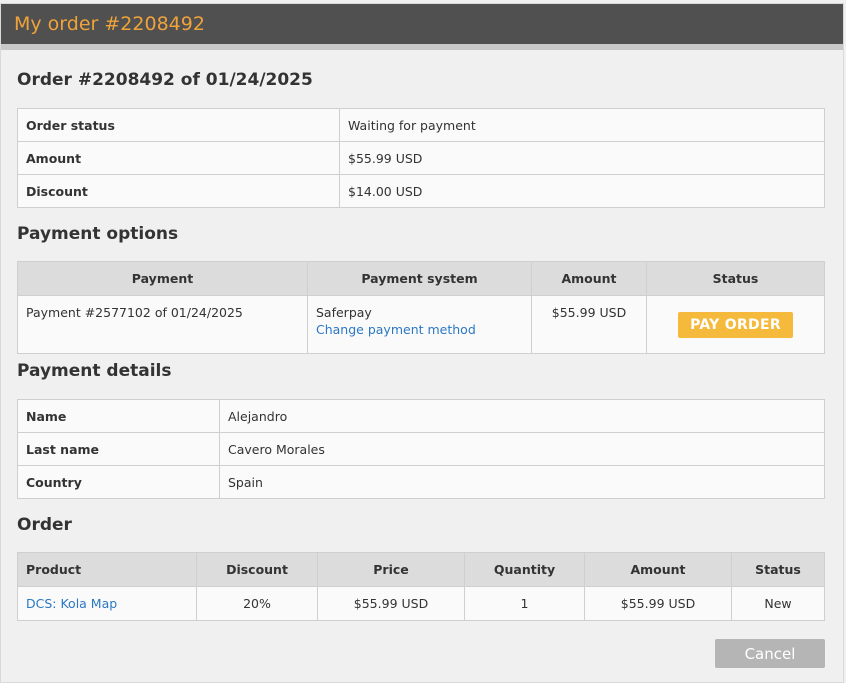 This screenshot has height=683, width=846. I want to click on detail-value: Cavero Morales, so click(522, 449).